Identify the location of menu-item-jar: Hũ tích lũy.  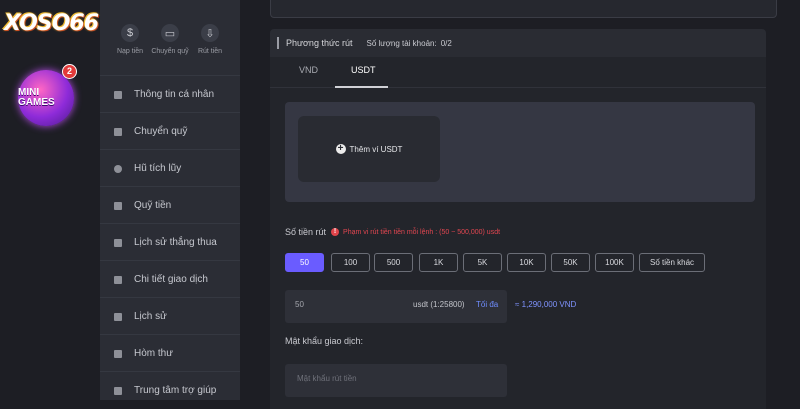
(170, 168).